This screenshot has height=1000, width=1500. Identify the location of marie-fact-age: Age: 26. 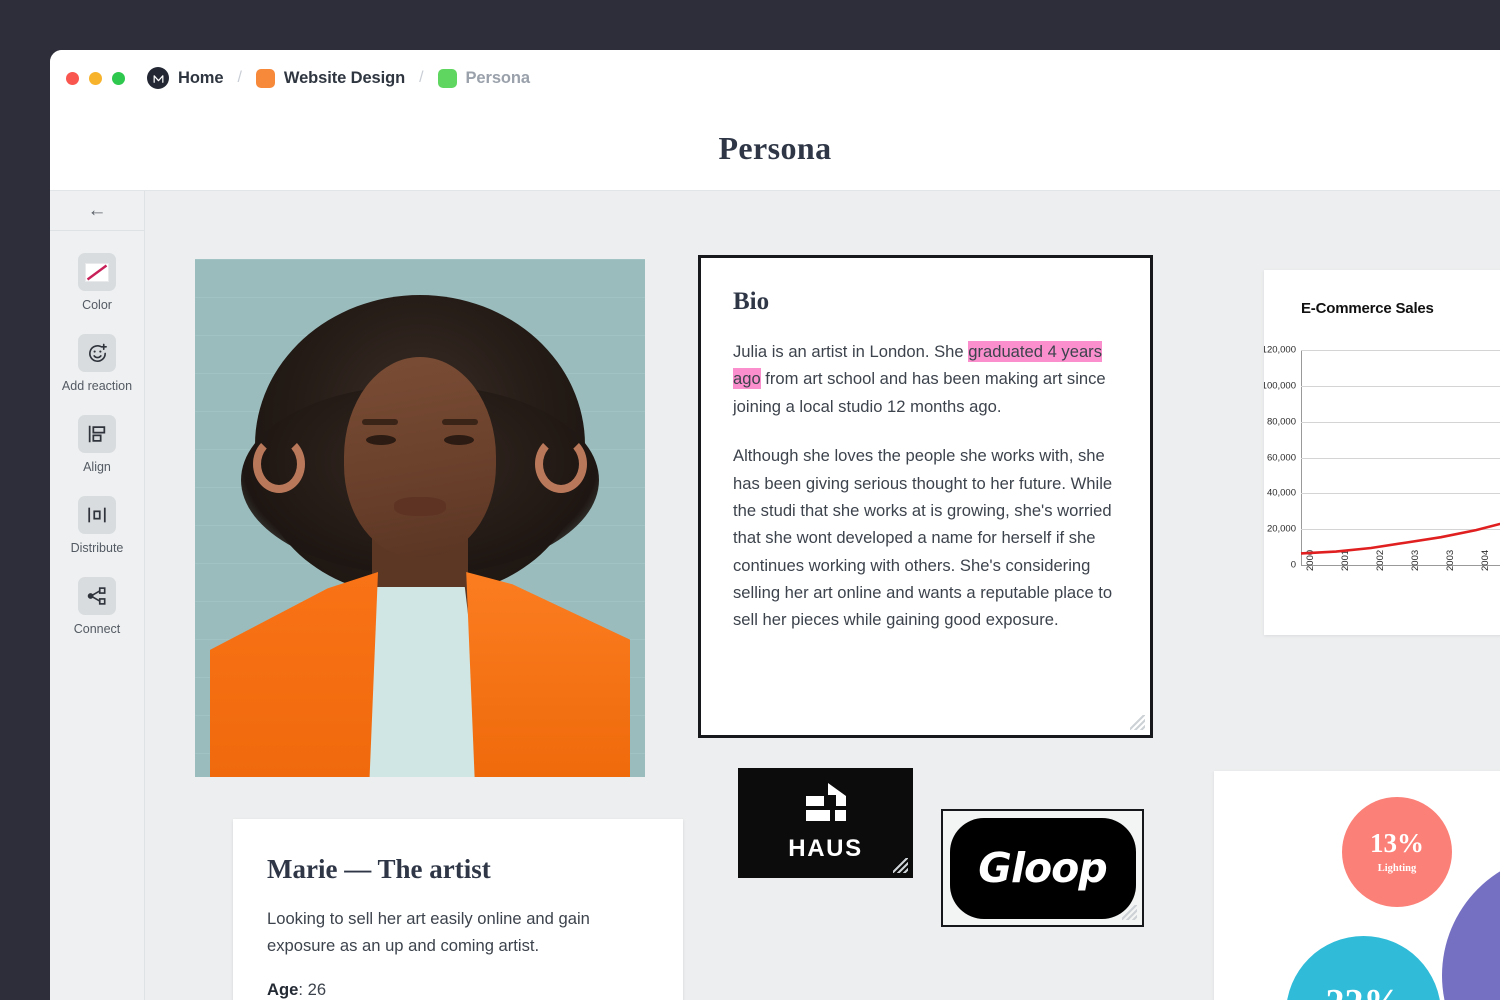
(297, 989).